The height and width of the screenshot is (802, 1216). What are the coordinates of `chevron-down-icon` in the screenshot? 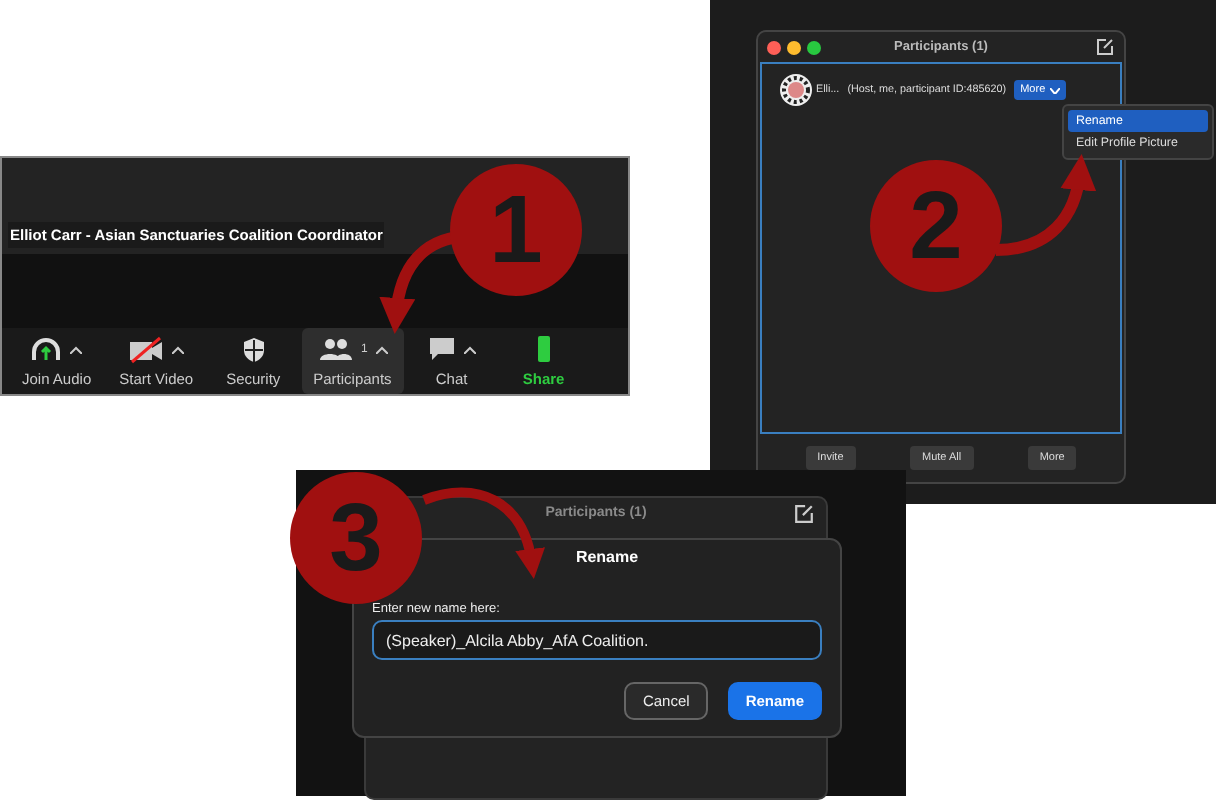 It's located at (1054, 90).